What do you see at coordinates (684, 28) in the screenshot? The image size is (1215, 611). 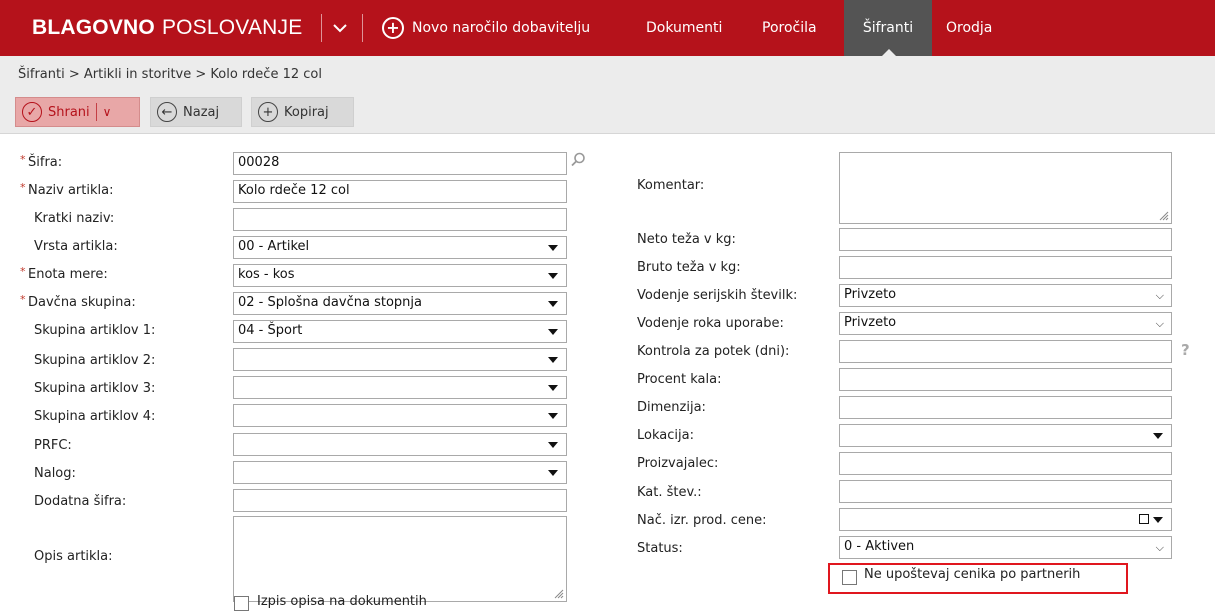 I see `nav-dokumenti: Dokumenti` at bounding box center [684, 28].